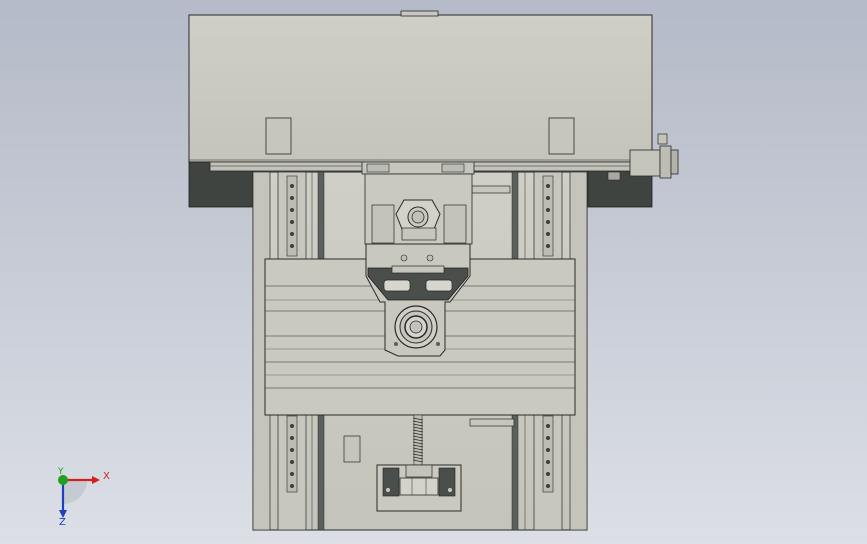 The width and height of the screenshot is (867, 544). I want to click on y-axis-label: Y, so click(60, 472).